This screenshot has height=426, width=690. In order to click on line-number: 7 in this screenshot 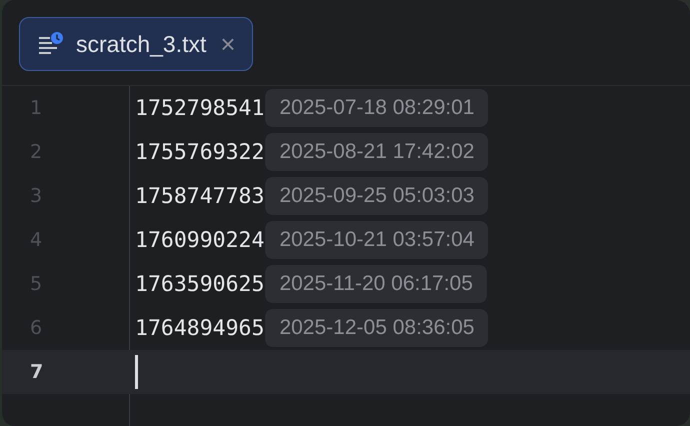, I will do `click(36, 372)`.